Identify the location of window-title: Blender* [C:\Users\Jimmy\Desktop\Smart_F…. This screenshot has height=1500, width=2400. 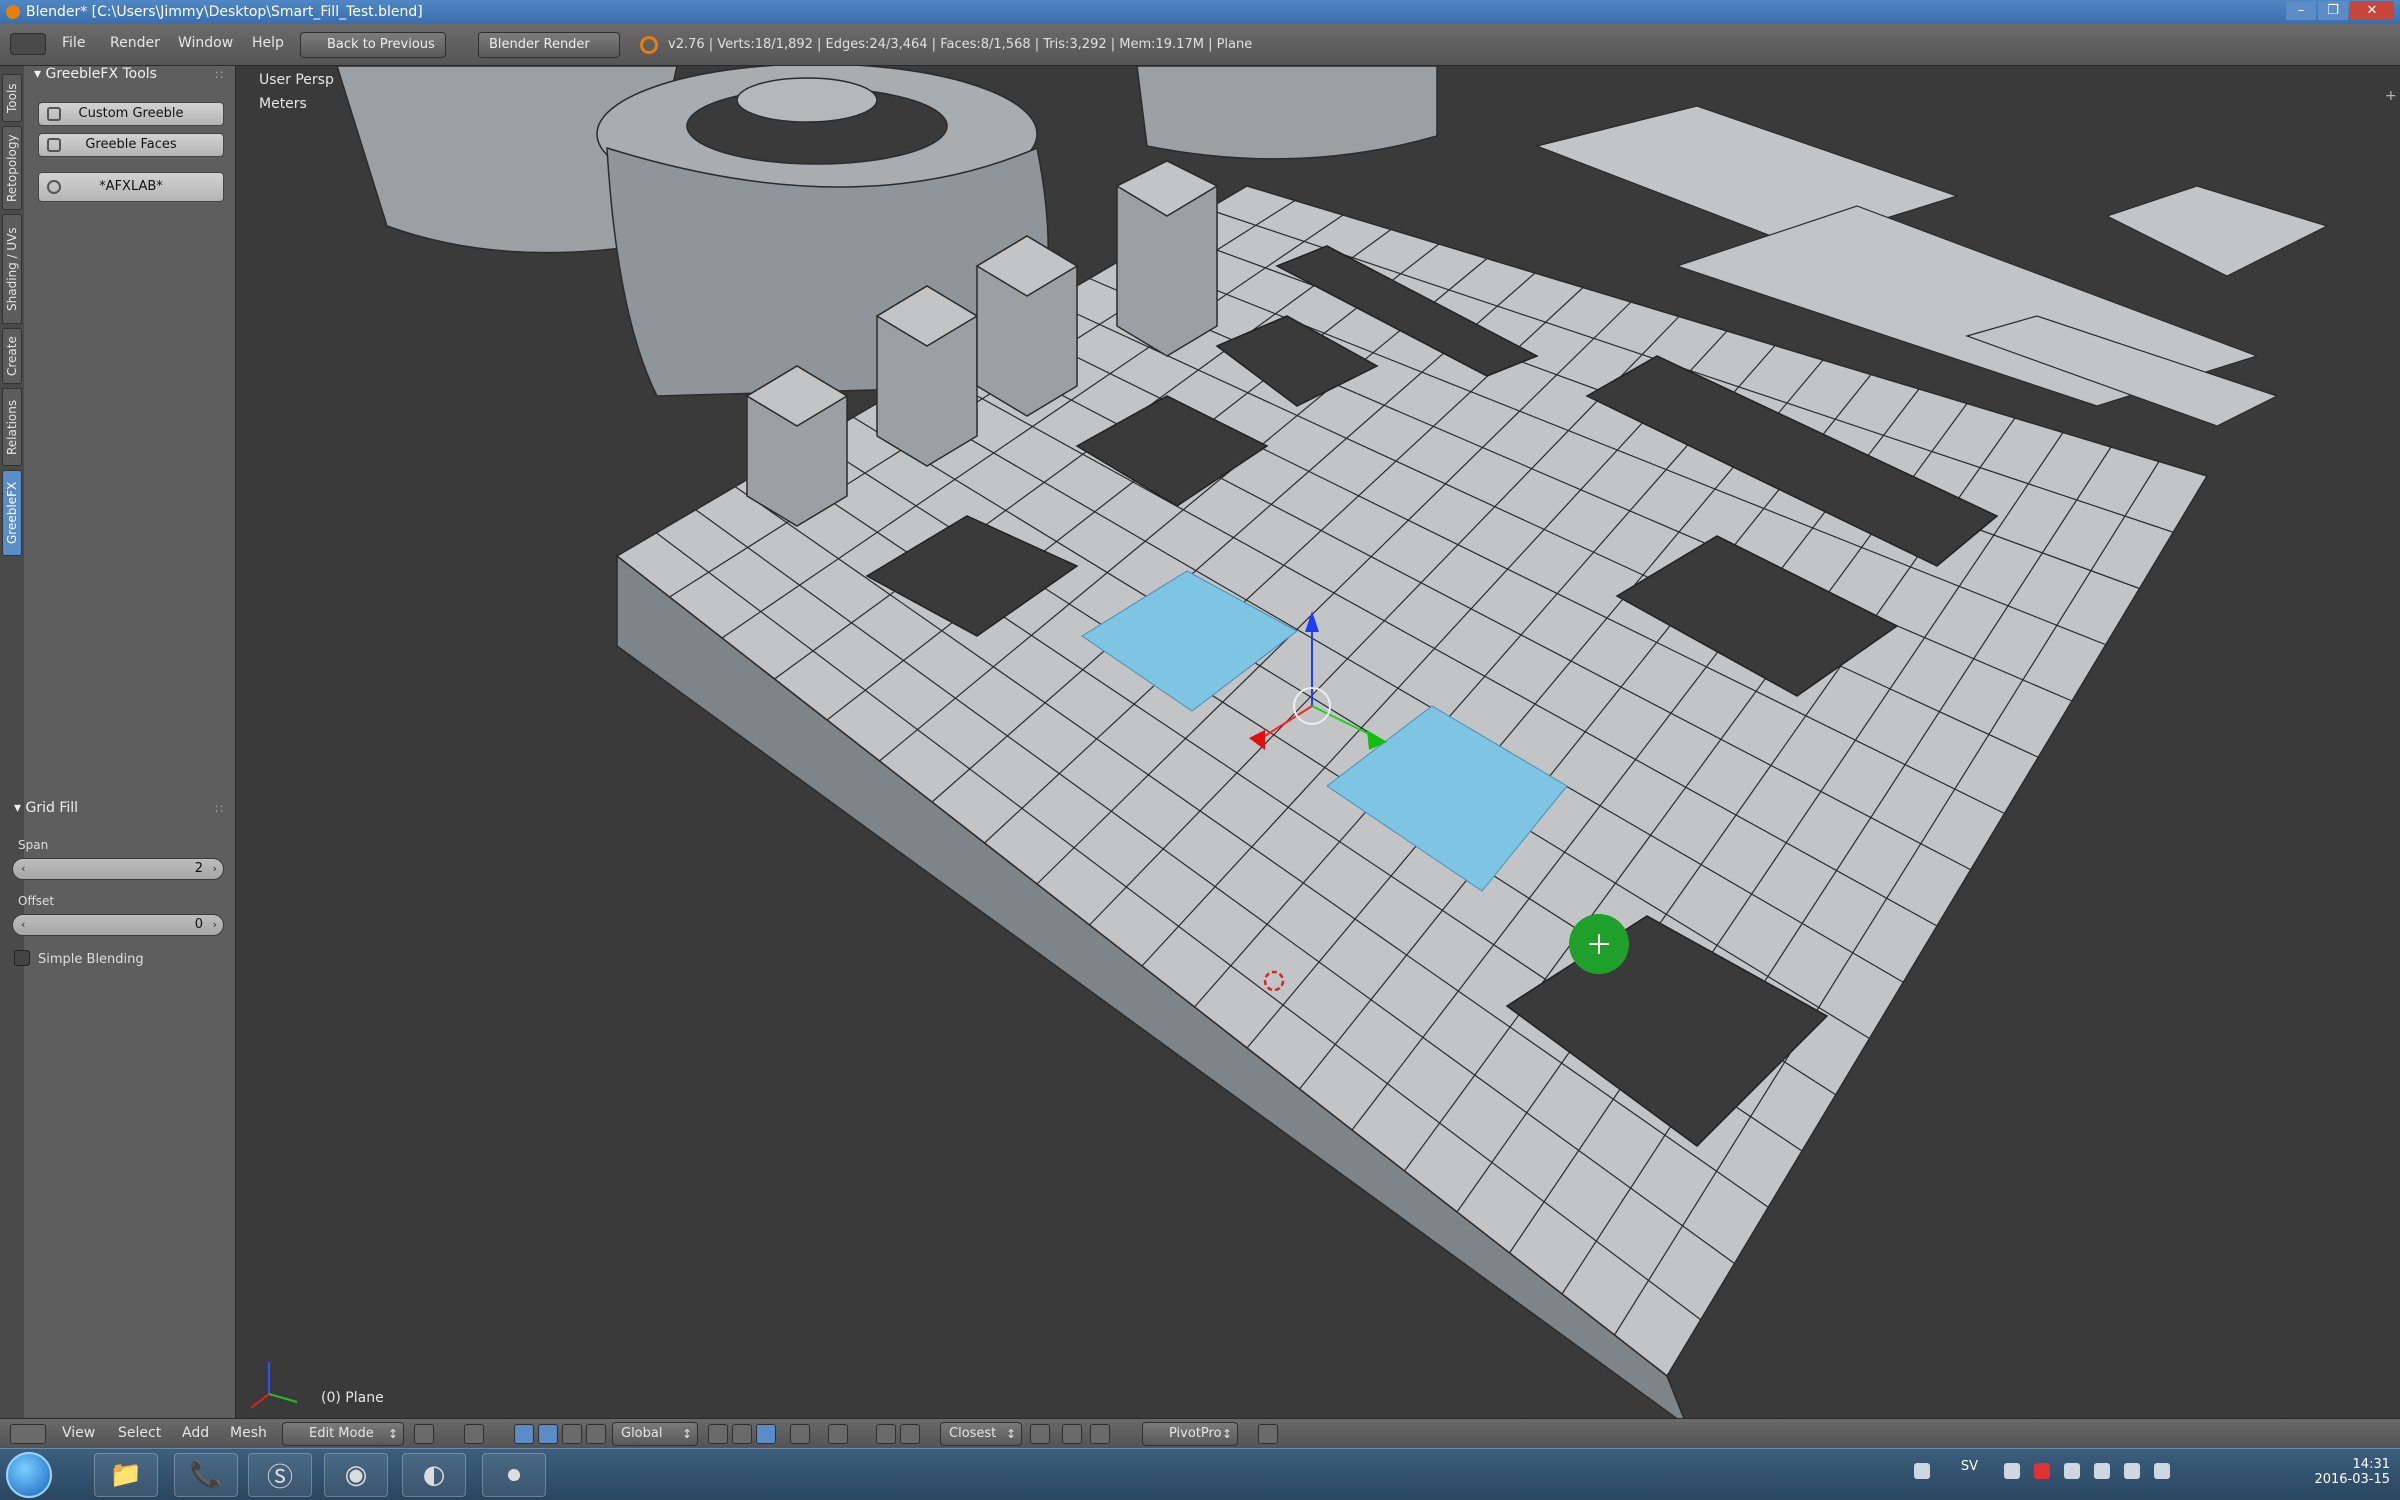
(224, 12).